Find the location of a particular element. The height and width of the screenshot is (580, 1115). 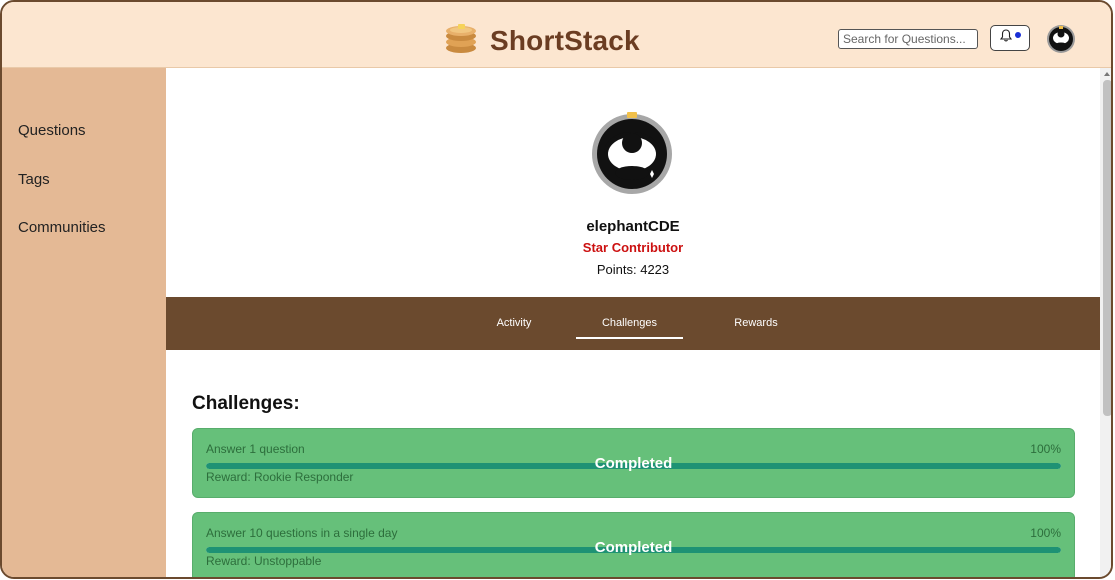

profile-username: elephantCDE is located at coordinates (633, 226).